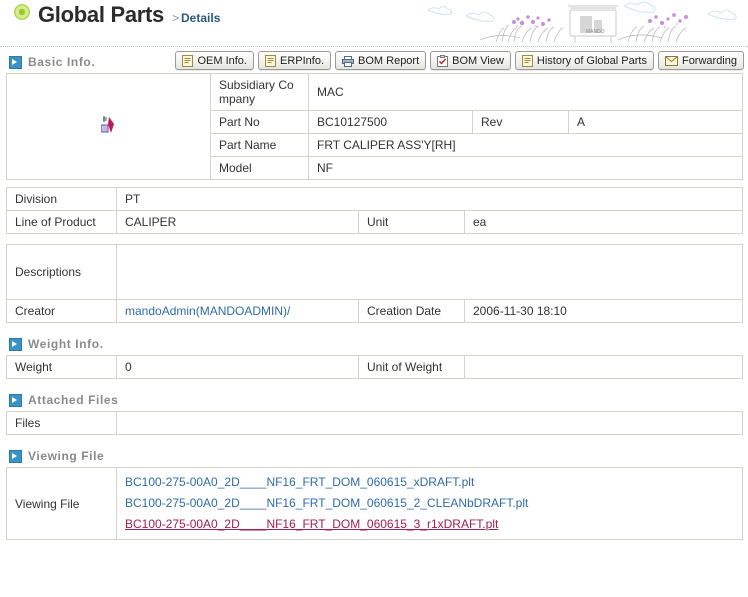 The image size is (748, 597). I want to click on unit-of-weight-label: Unit of Weight, so click(411, 367).